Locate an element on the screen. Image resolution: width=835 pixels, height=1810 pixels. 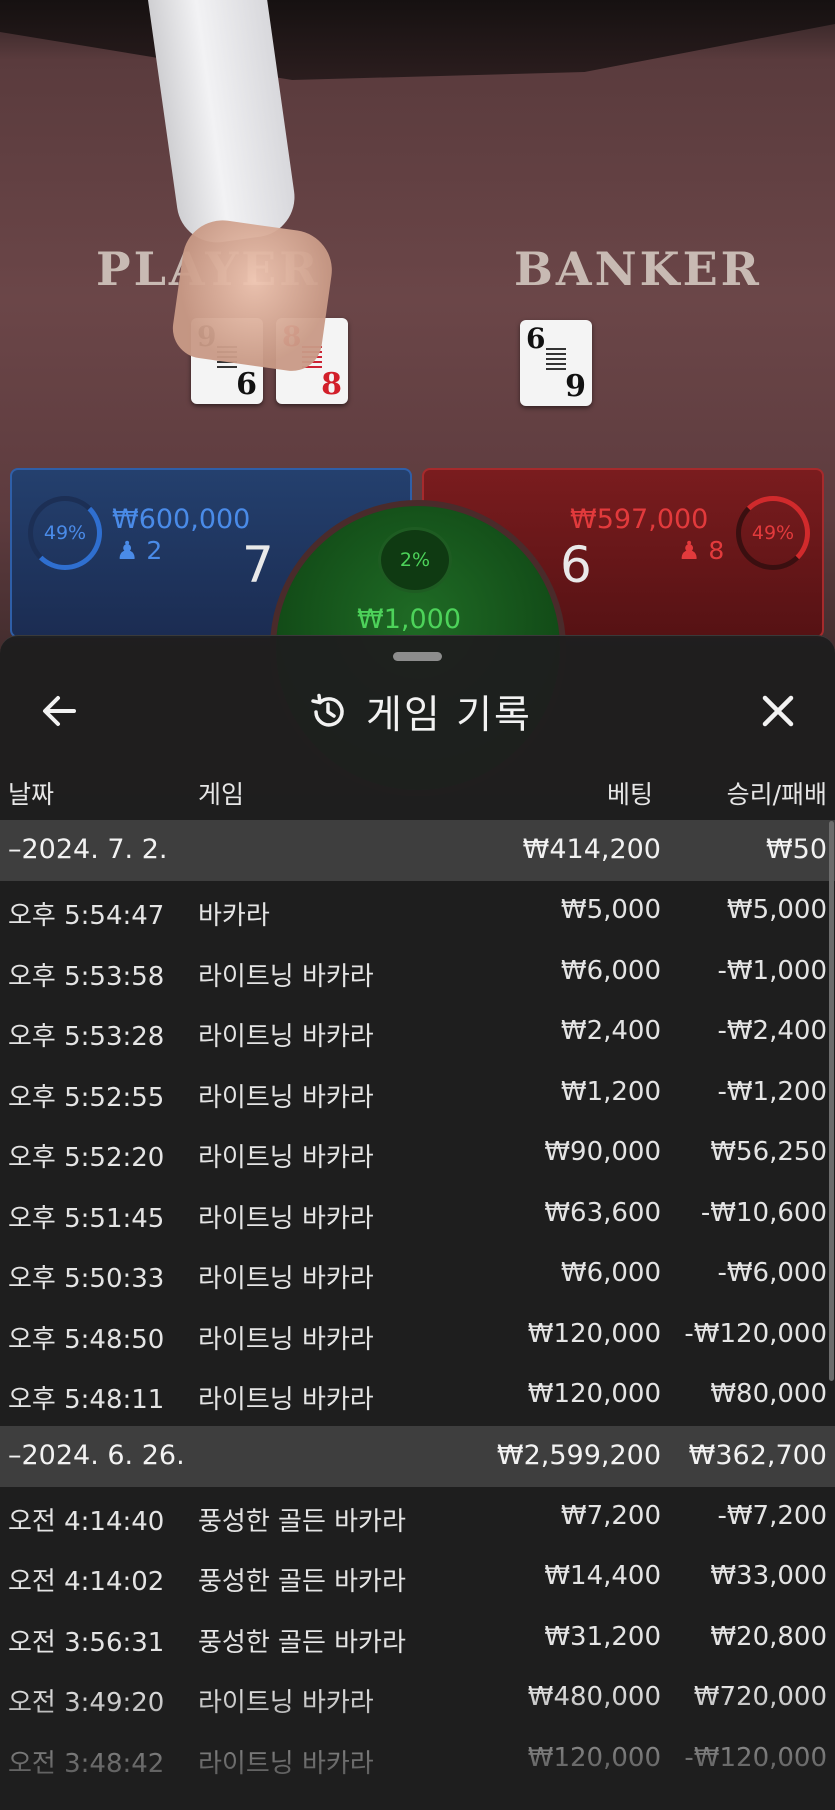
history-row: 오후 5:53:28 라이트닝 바카라 ₩2,400 -₩2,400 is located at coordinates (417, 1032).